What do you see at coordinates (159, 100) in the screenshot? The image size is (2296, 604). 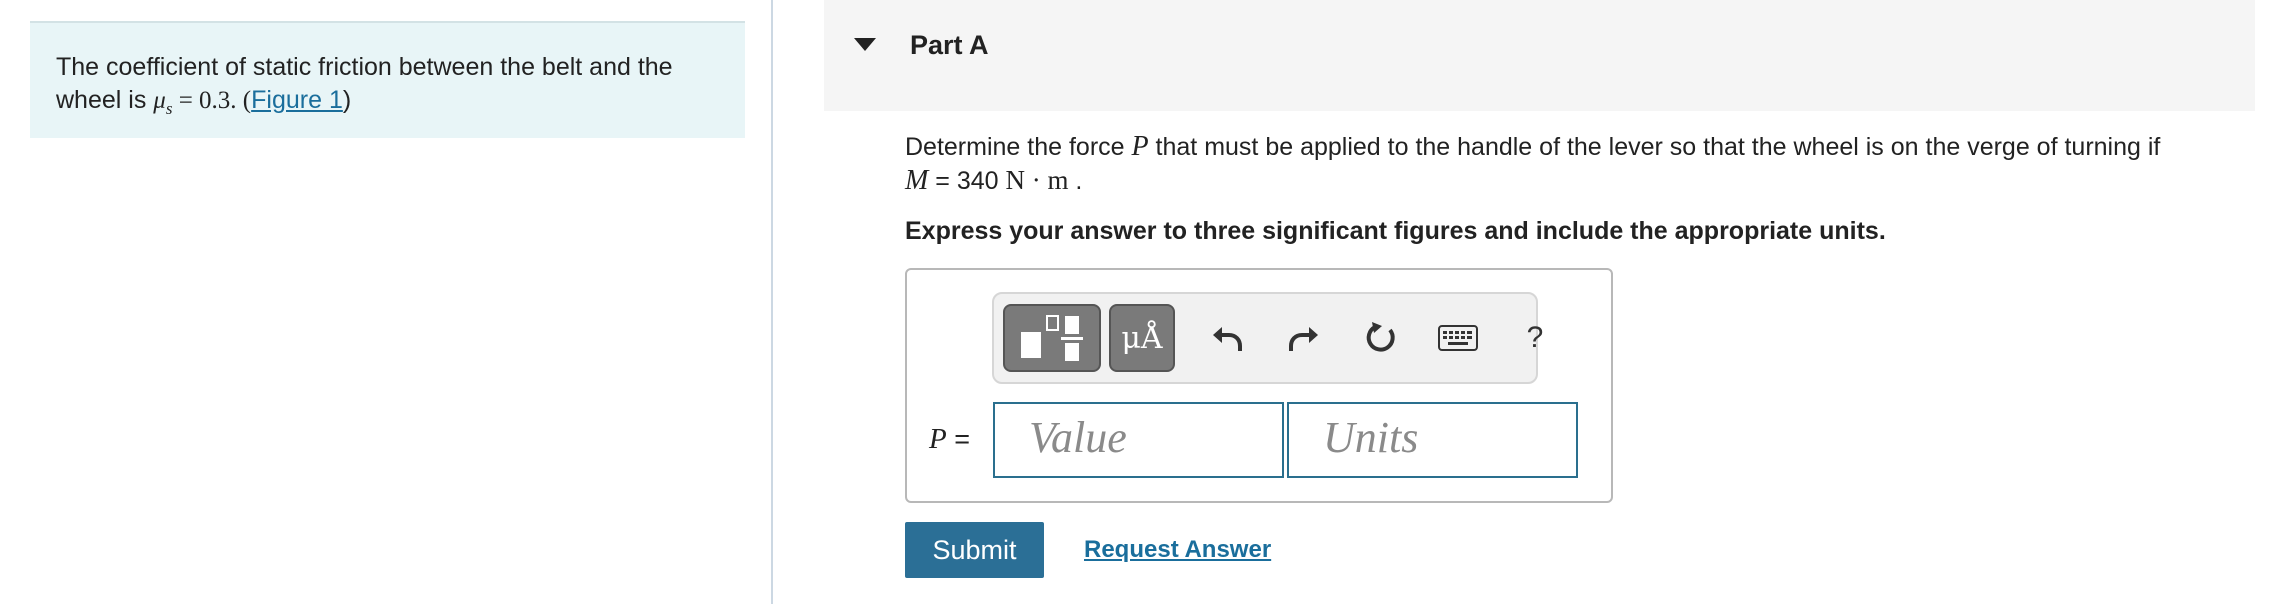 I see `mu-symbol: μ` at bounding box center [159, 100].